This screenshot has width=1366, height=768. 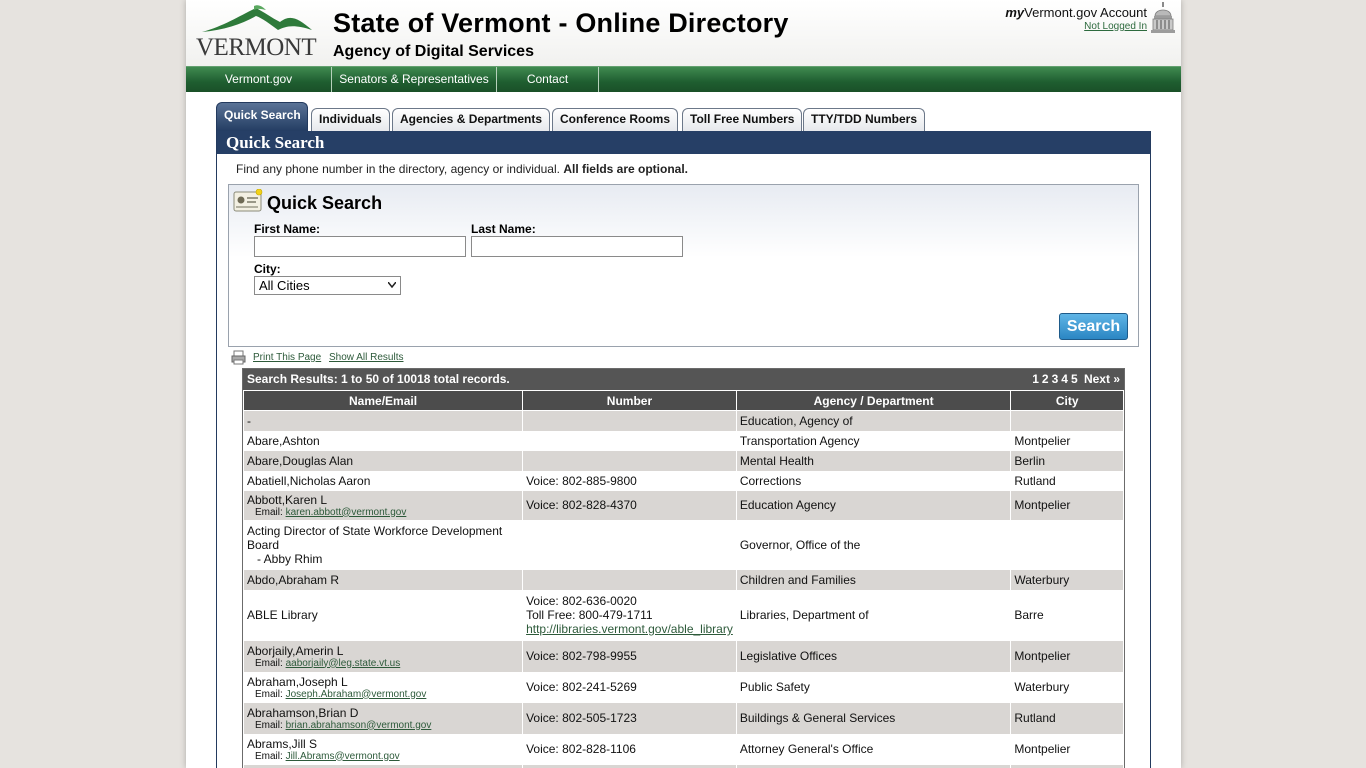 What do you see at coordinates (343, 756) in the screenshot?
I see `email-link: Jill.Abrams@vermont.gov` at bounding box center [343, 756].